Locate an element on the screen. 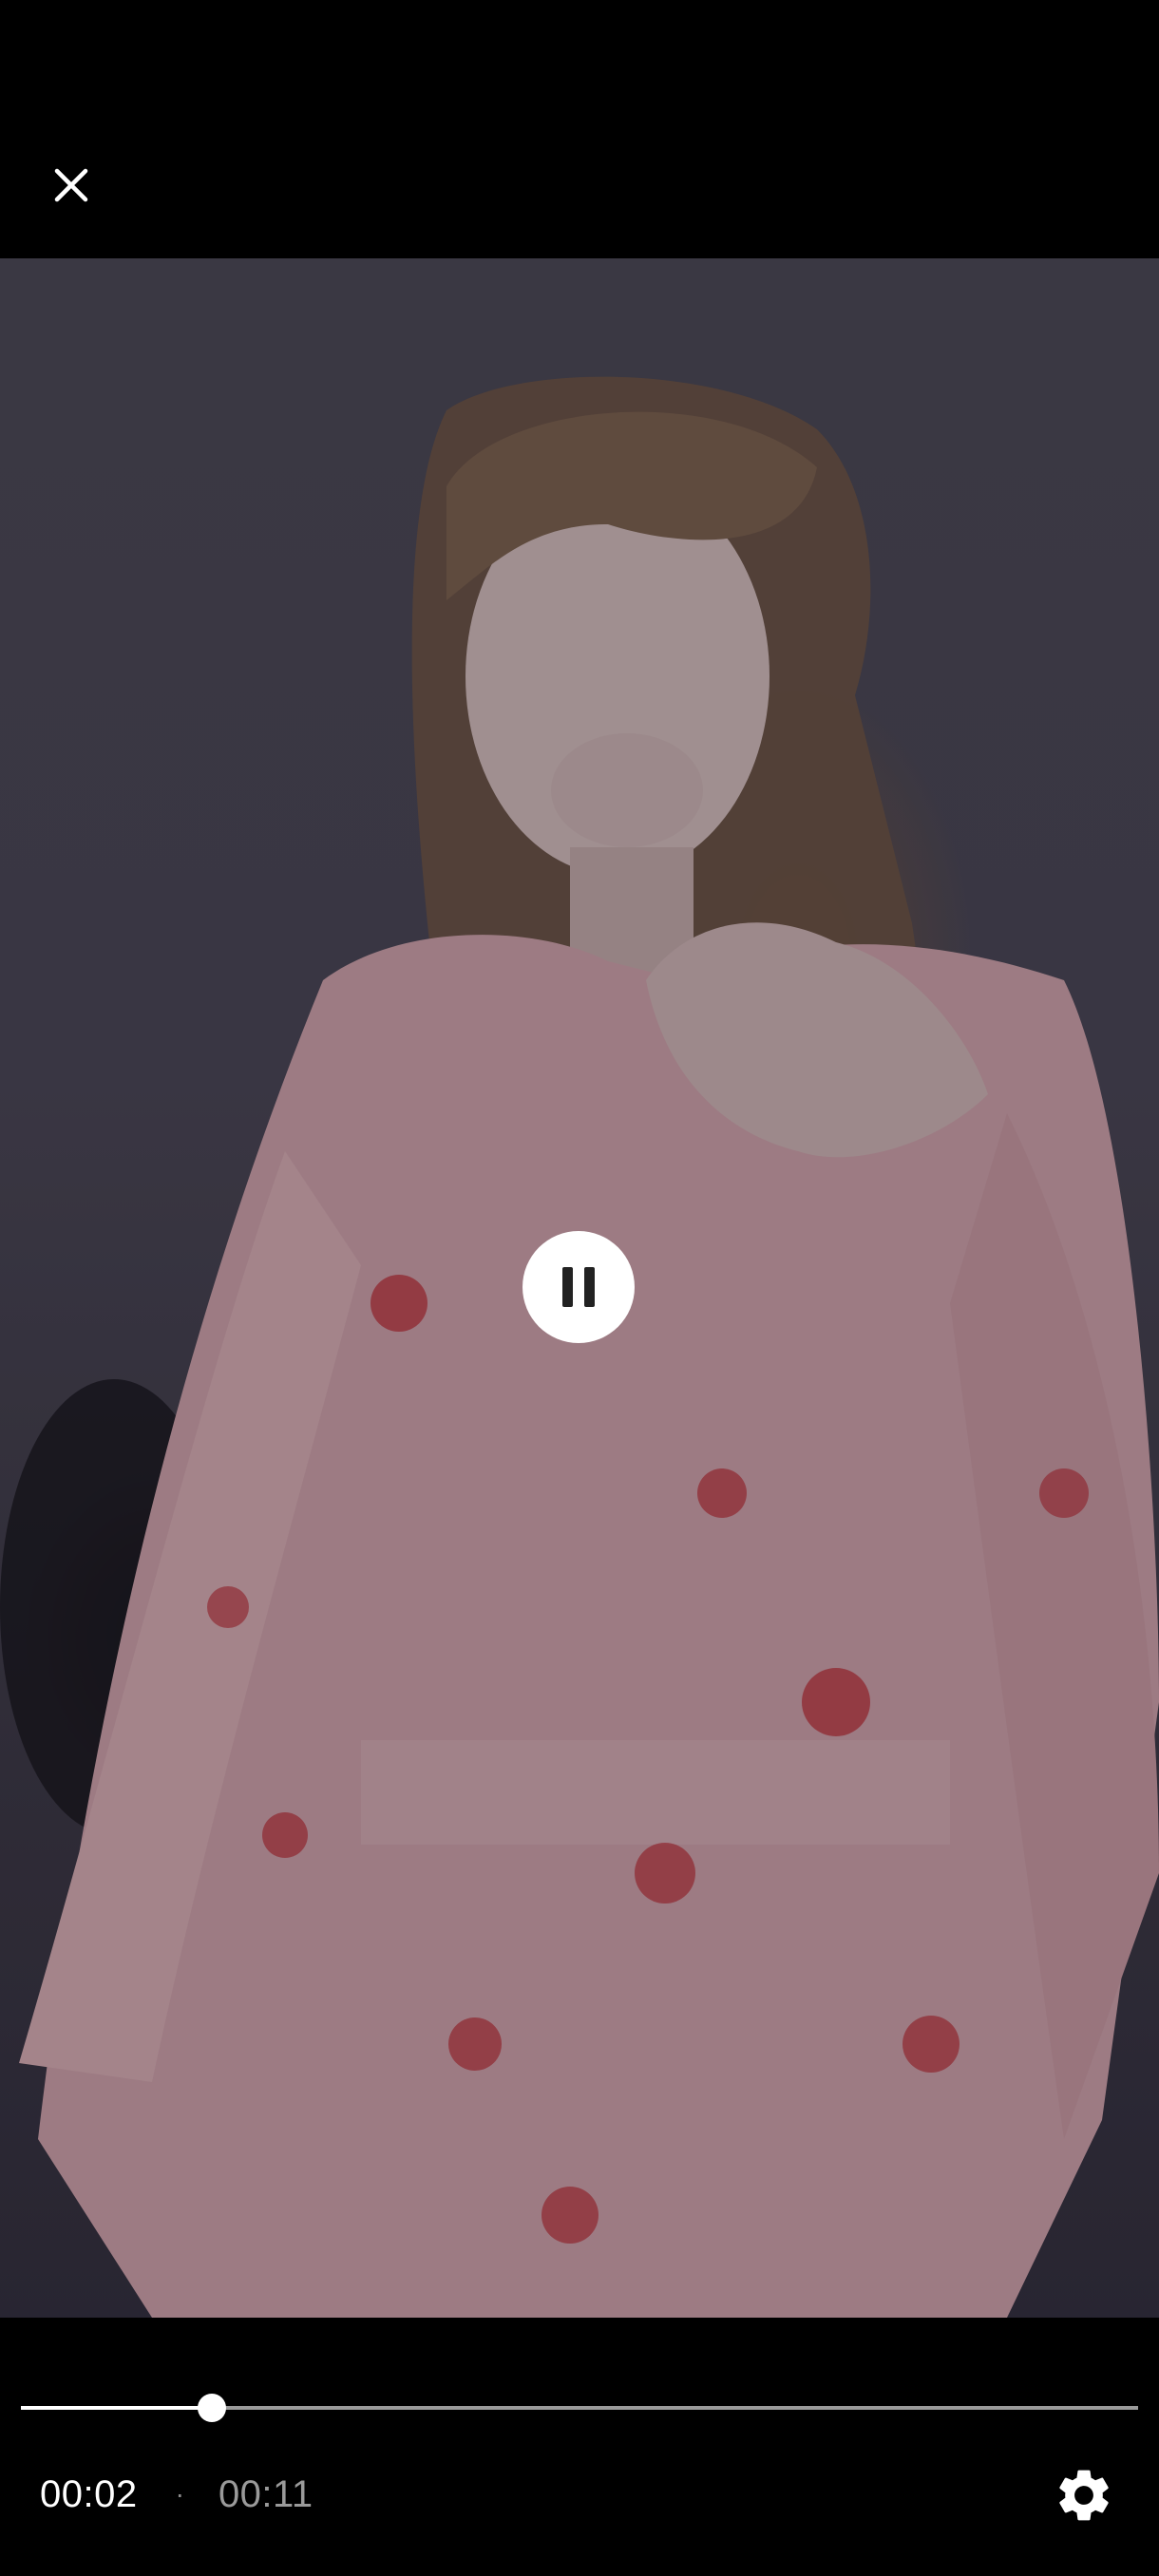 Image resolution: width=1159 pixels, height=2576 pixels. progress-fill is located at coordinates (117, 2408).